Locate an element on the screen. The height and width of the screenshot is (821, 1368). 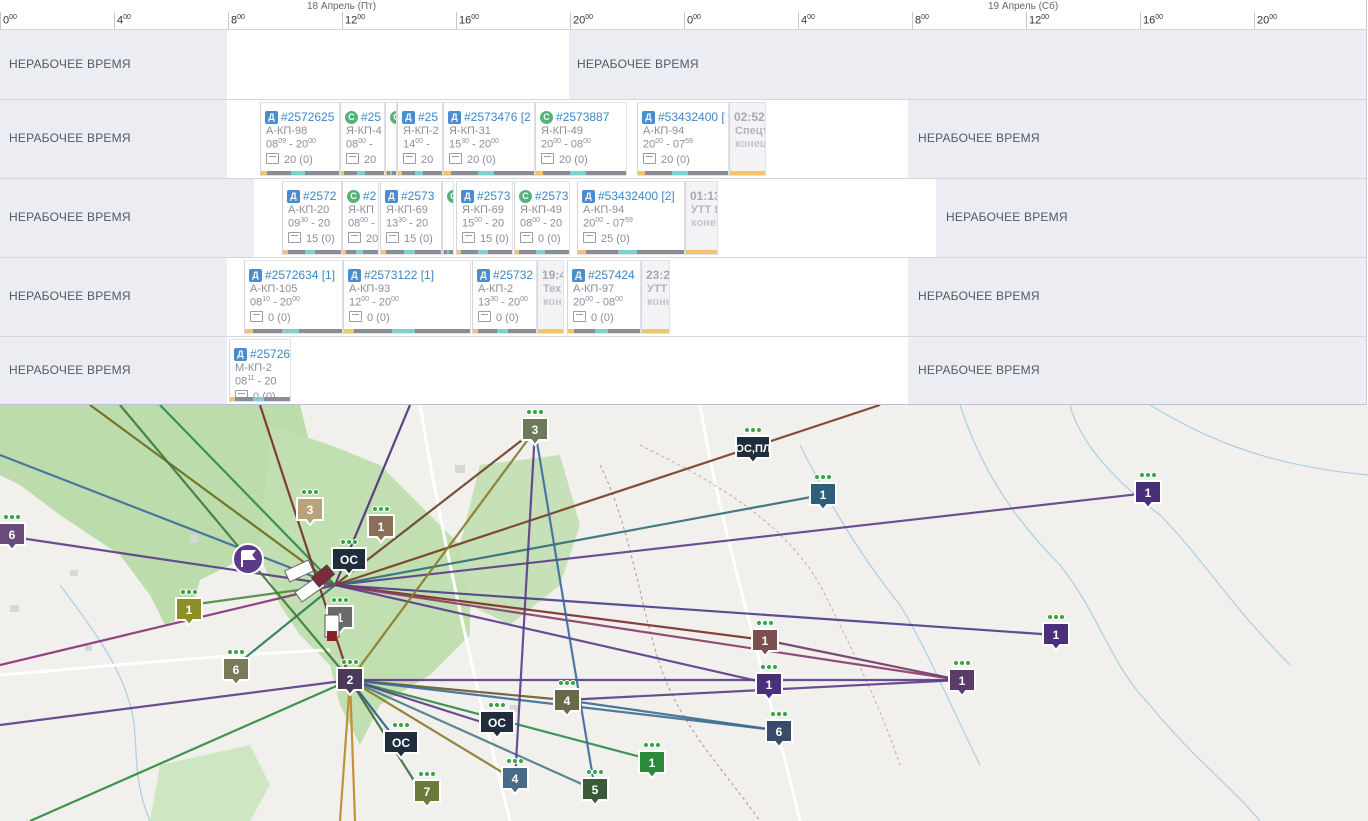
order-number: Д #257424 is located at coordinates (603, 275).